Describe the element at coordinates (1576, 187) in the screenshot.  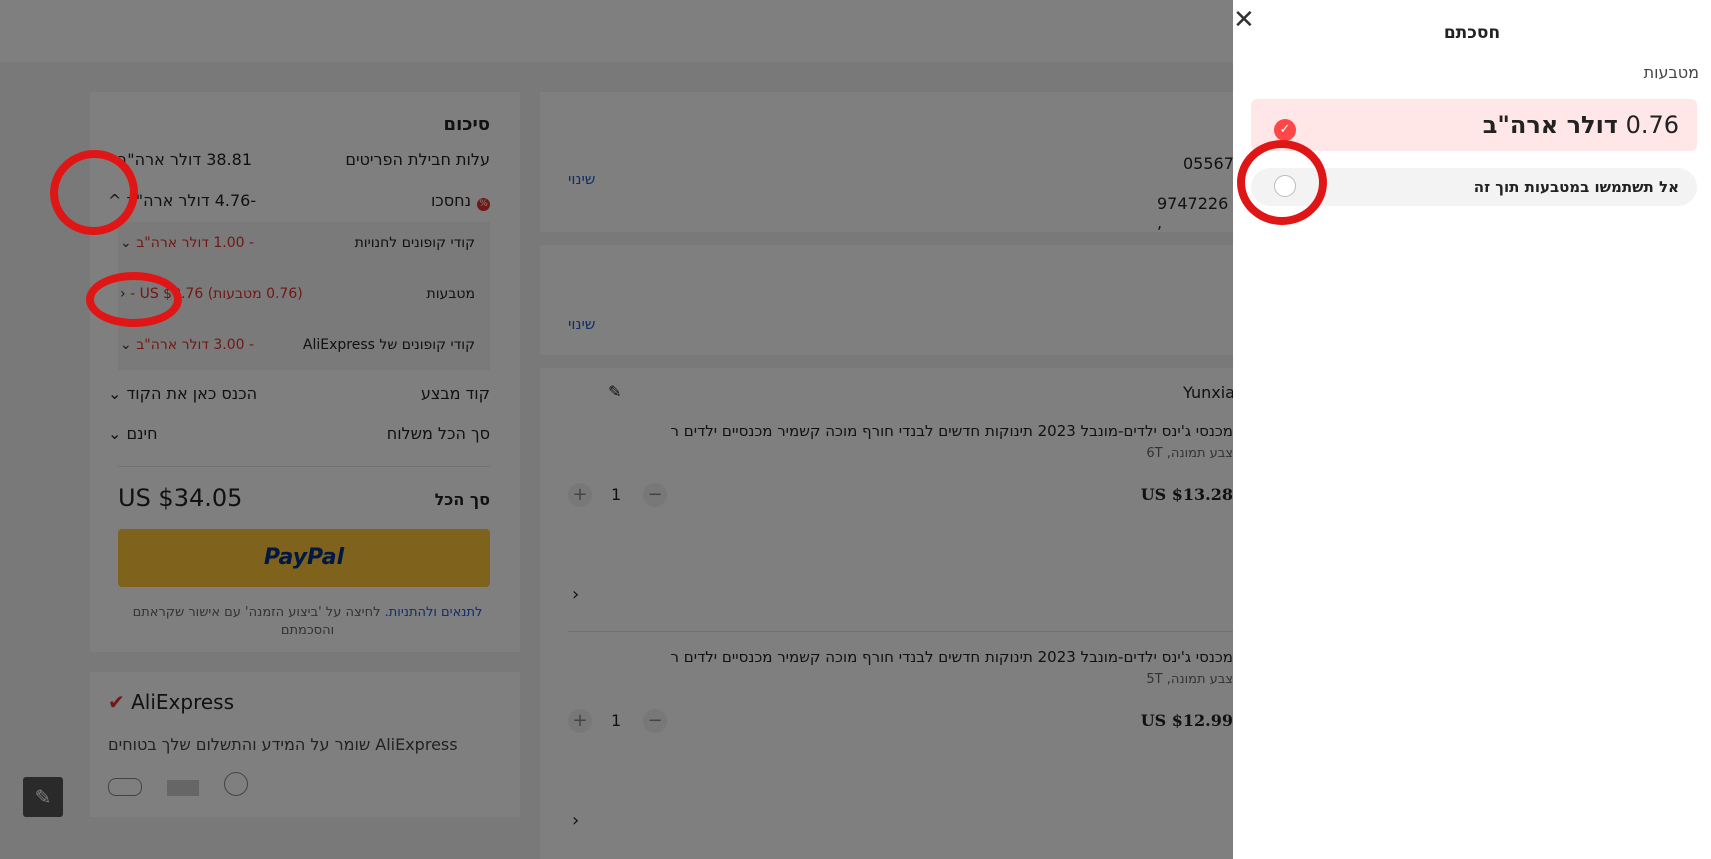
I see `coins-option-none-label: אל תשתמשו במטבעות תוך זה` at that location.